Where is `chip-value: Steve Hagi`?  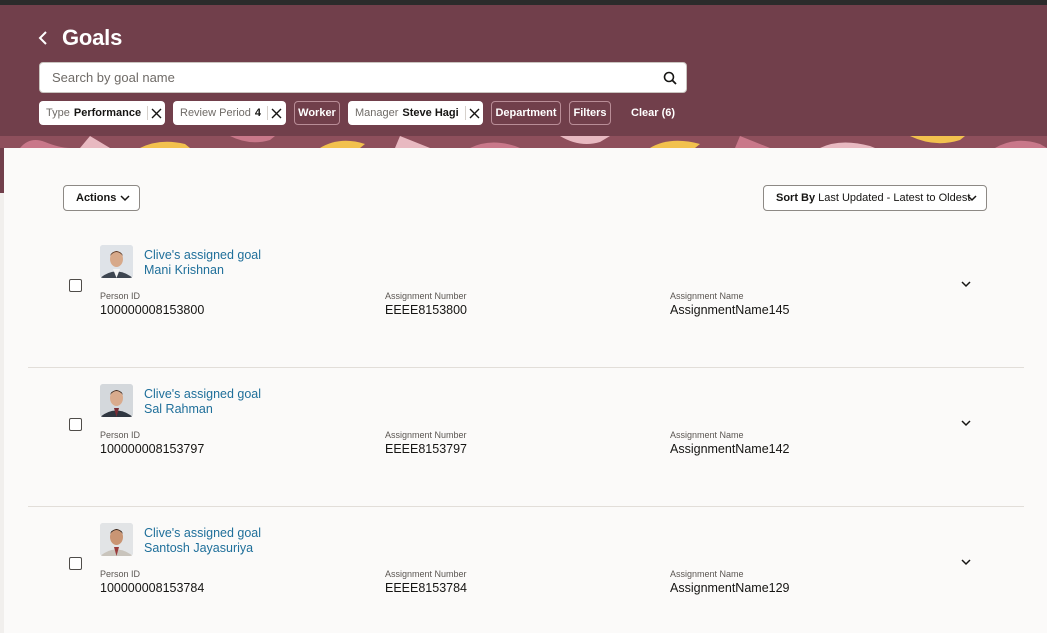 chip-value: Steve Hagi is located at coordinates (430, 113).